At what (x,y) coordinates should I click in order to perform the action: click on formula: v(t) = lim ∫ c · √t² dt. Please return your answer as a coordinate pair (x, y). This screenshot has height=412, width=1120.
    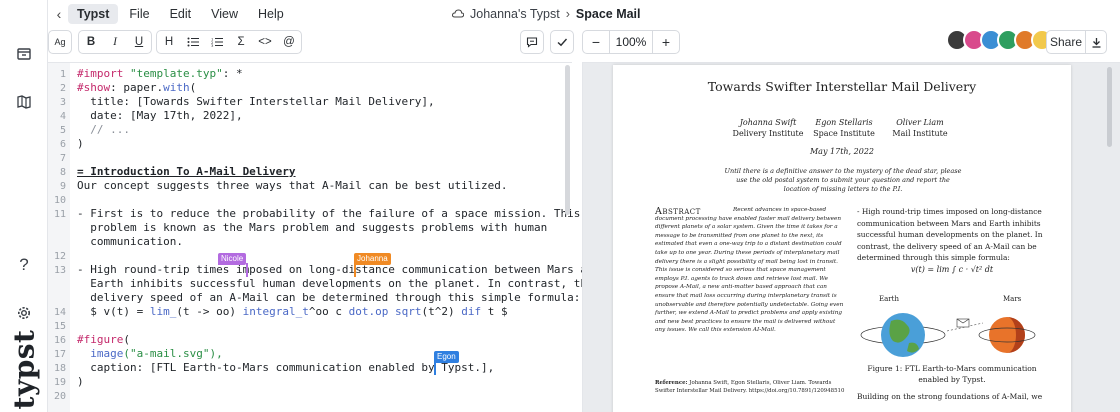
    Looking at the image, I should click on (952, 269).